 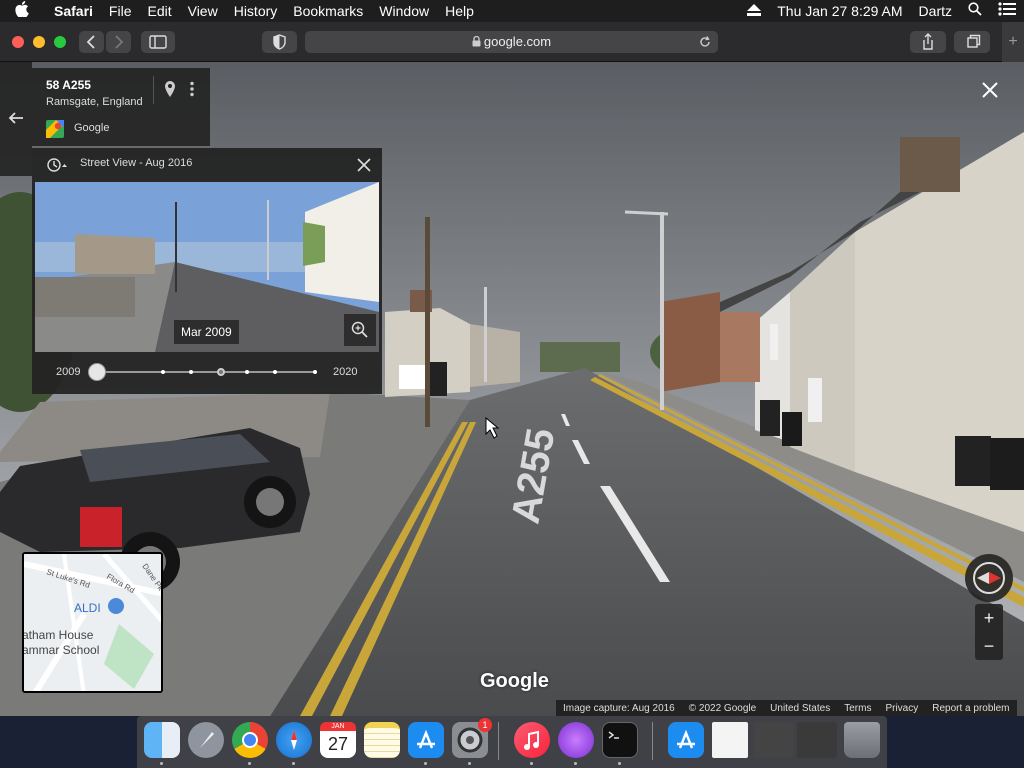 What do you see at coordinates (91, 42) in the screenshot?
I see `back-button` at bounding box center [91, 42].